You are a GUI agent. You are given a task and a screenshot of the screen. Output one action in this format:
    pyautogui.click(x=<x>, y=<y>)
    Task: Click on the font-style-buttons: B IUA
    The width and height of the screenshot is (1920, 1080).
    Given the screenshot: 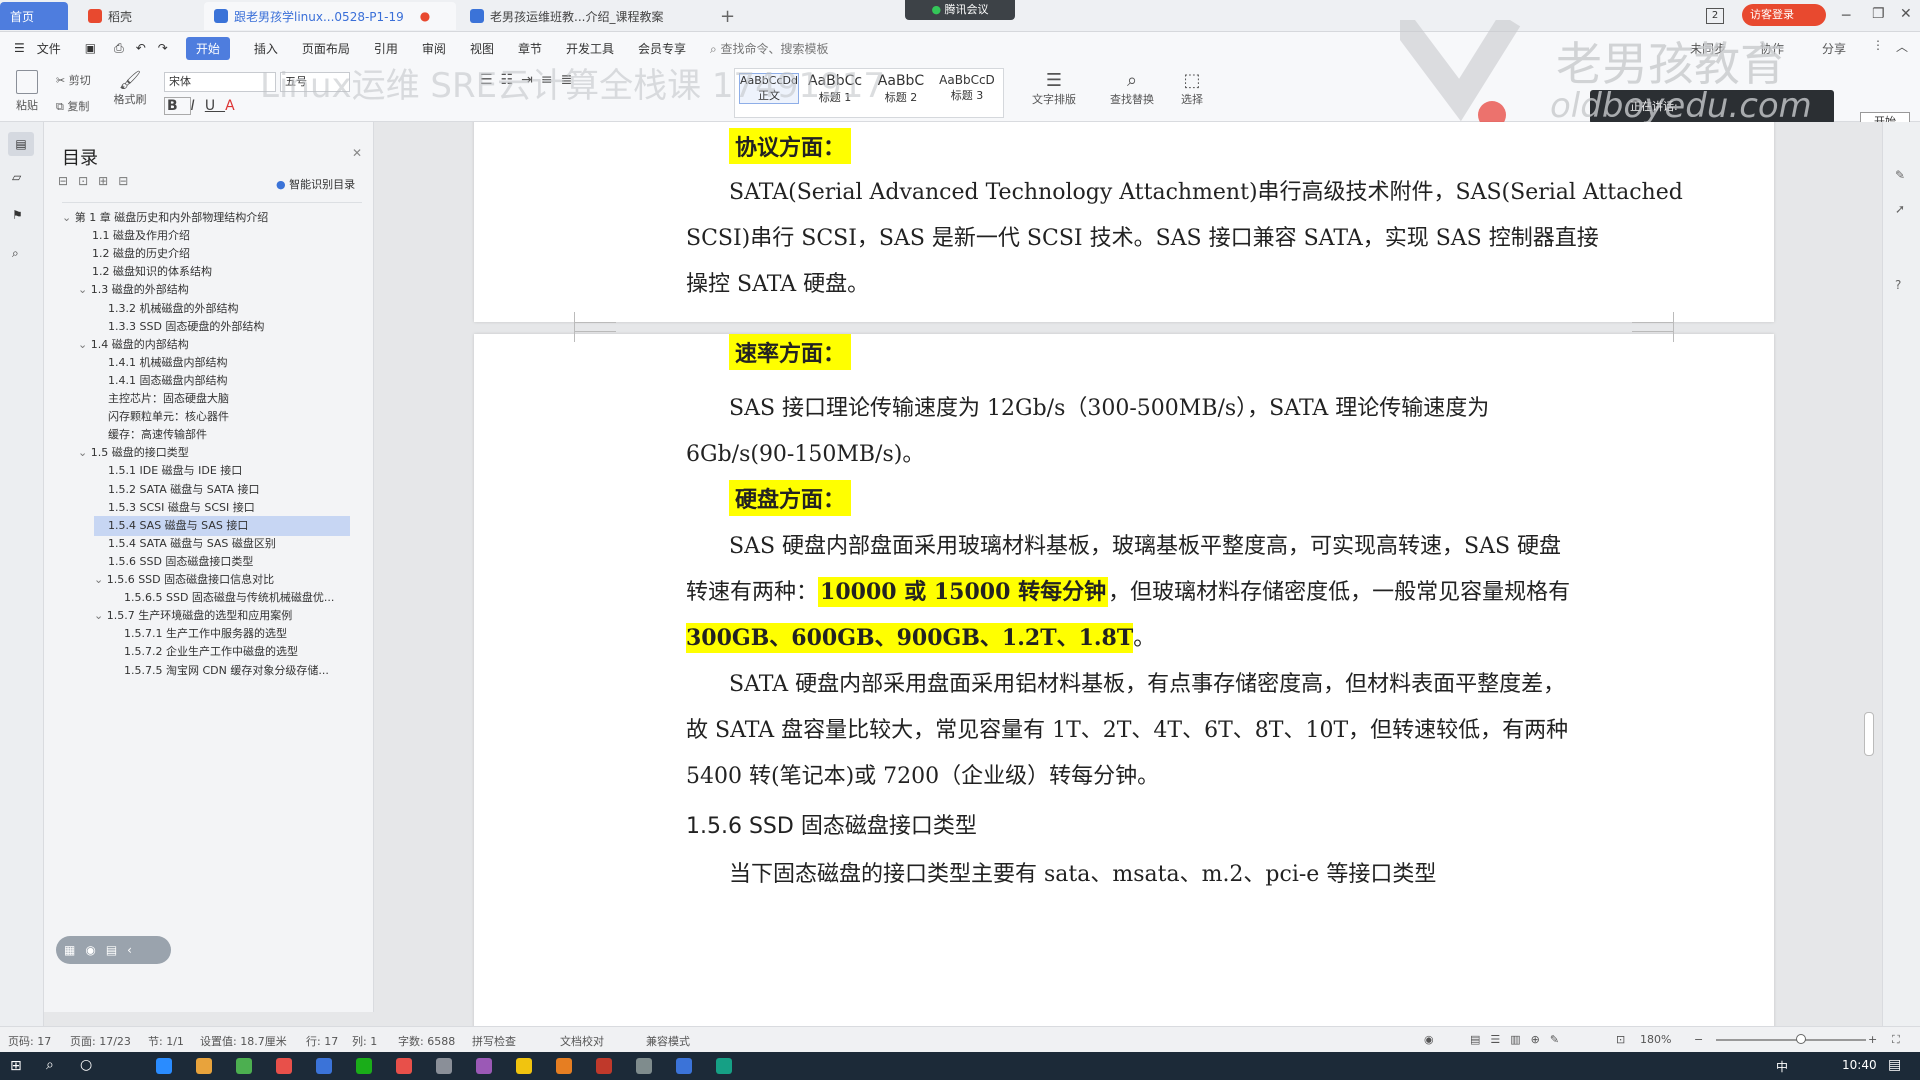 What is the action you would take?
    pyautogui.click(x=204, y=106)
    